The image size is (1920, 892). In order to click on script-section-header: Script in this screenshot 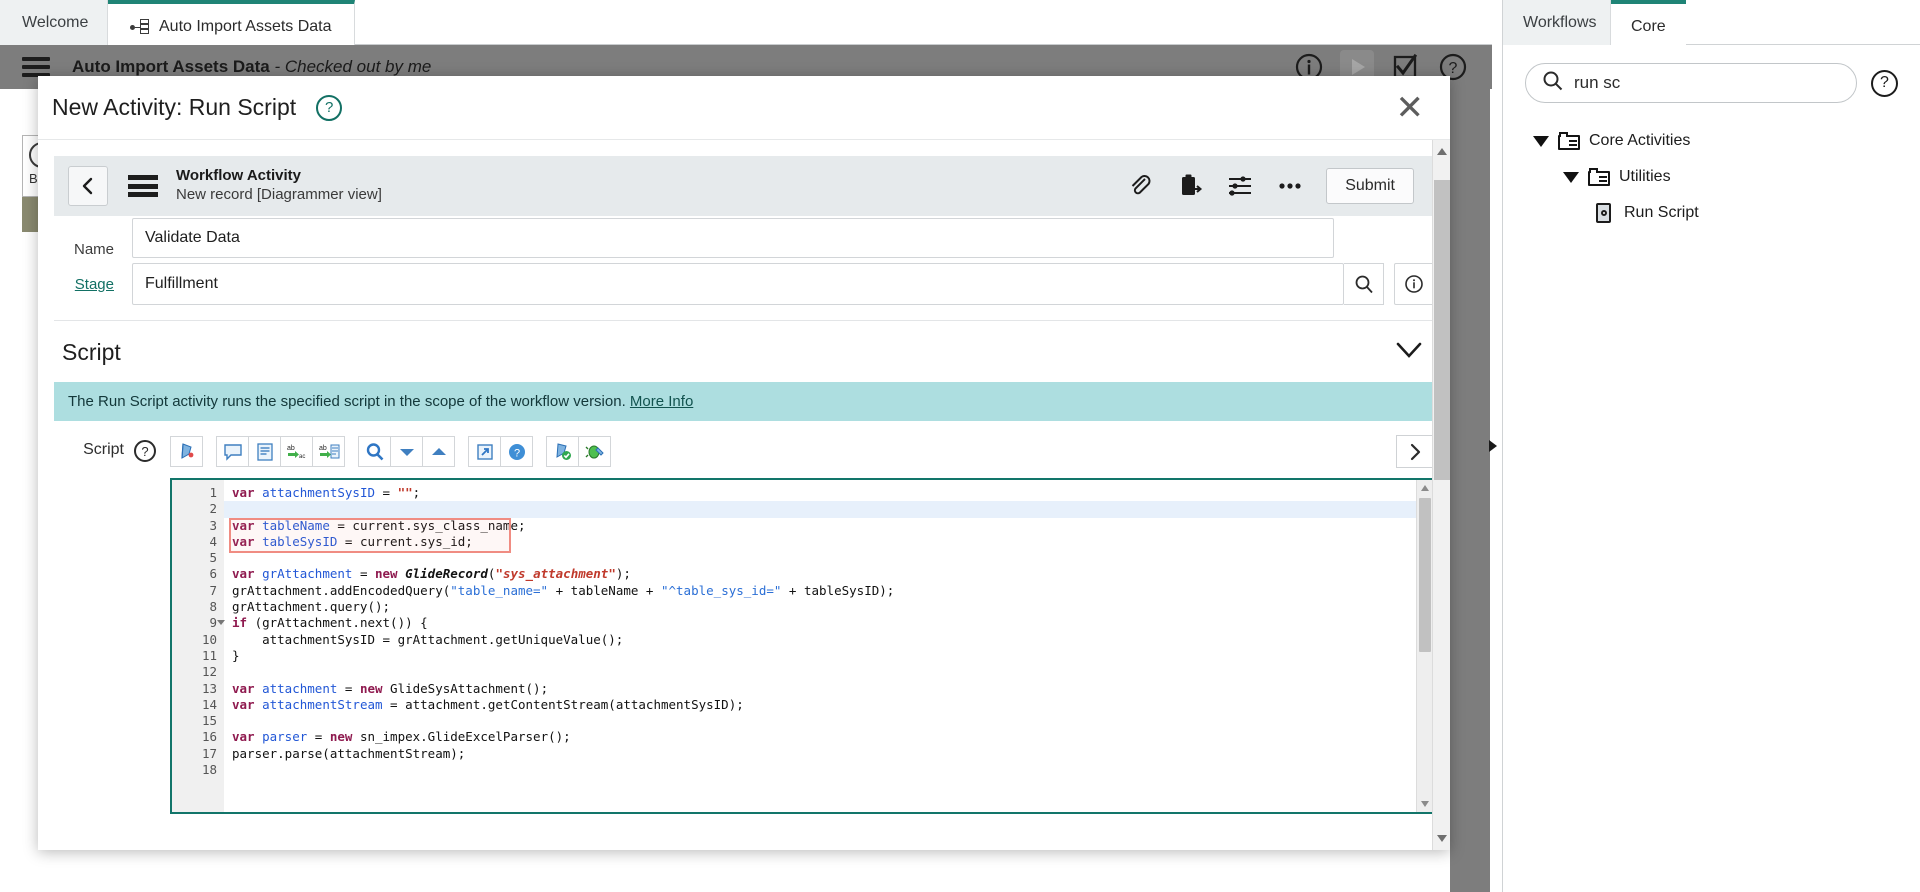, I will do `click(744, 351)`.